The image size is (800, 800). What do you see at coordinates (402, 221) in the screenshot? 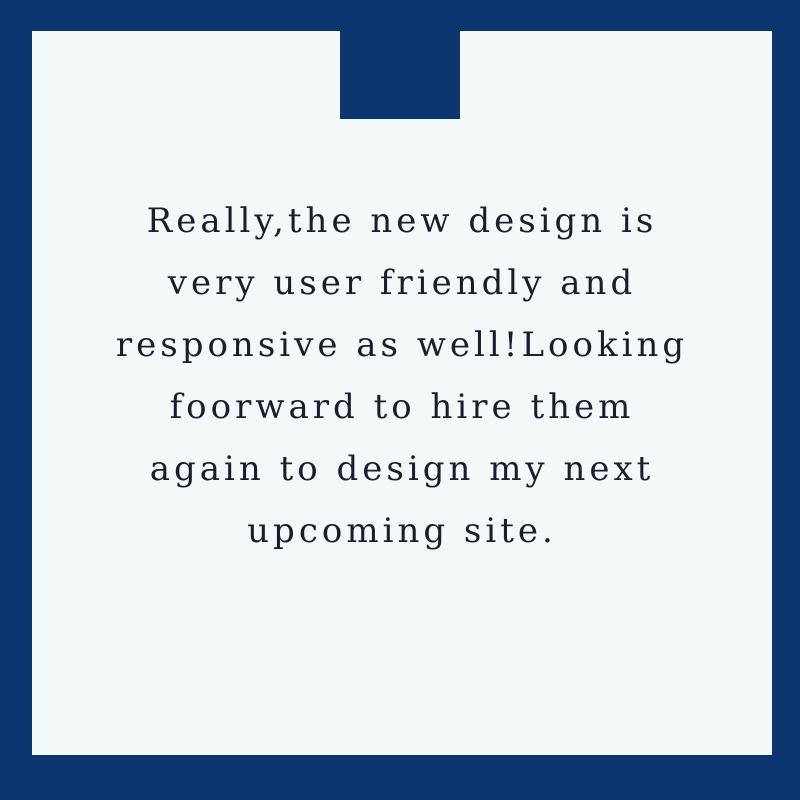
I see `quote-line: Really,the new design is` at bounding box center [402, 221].